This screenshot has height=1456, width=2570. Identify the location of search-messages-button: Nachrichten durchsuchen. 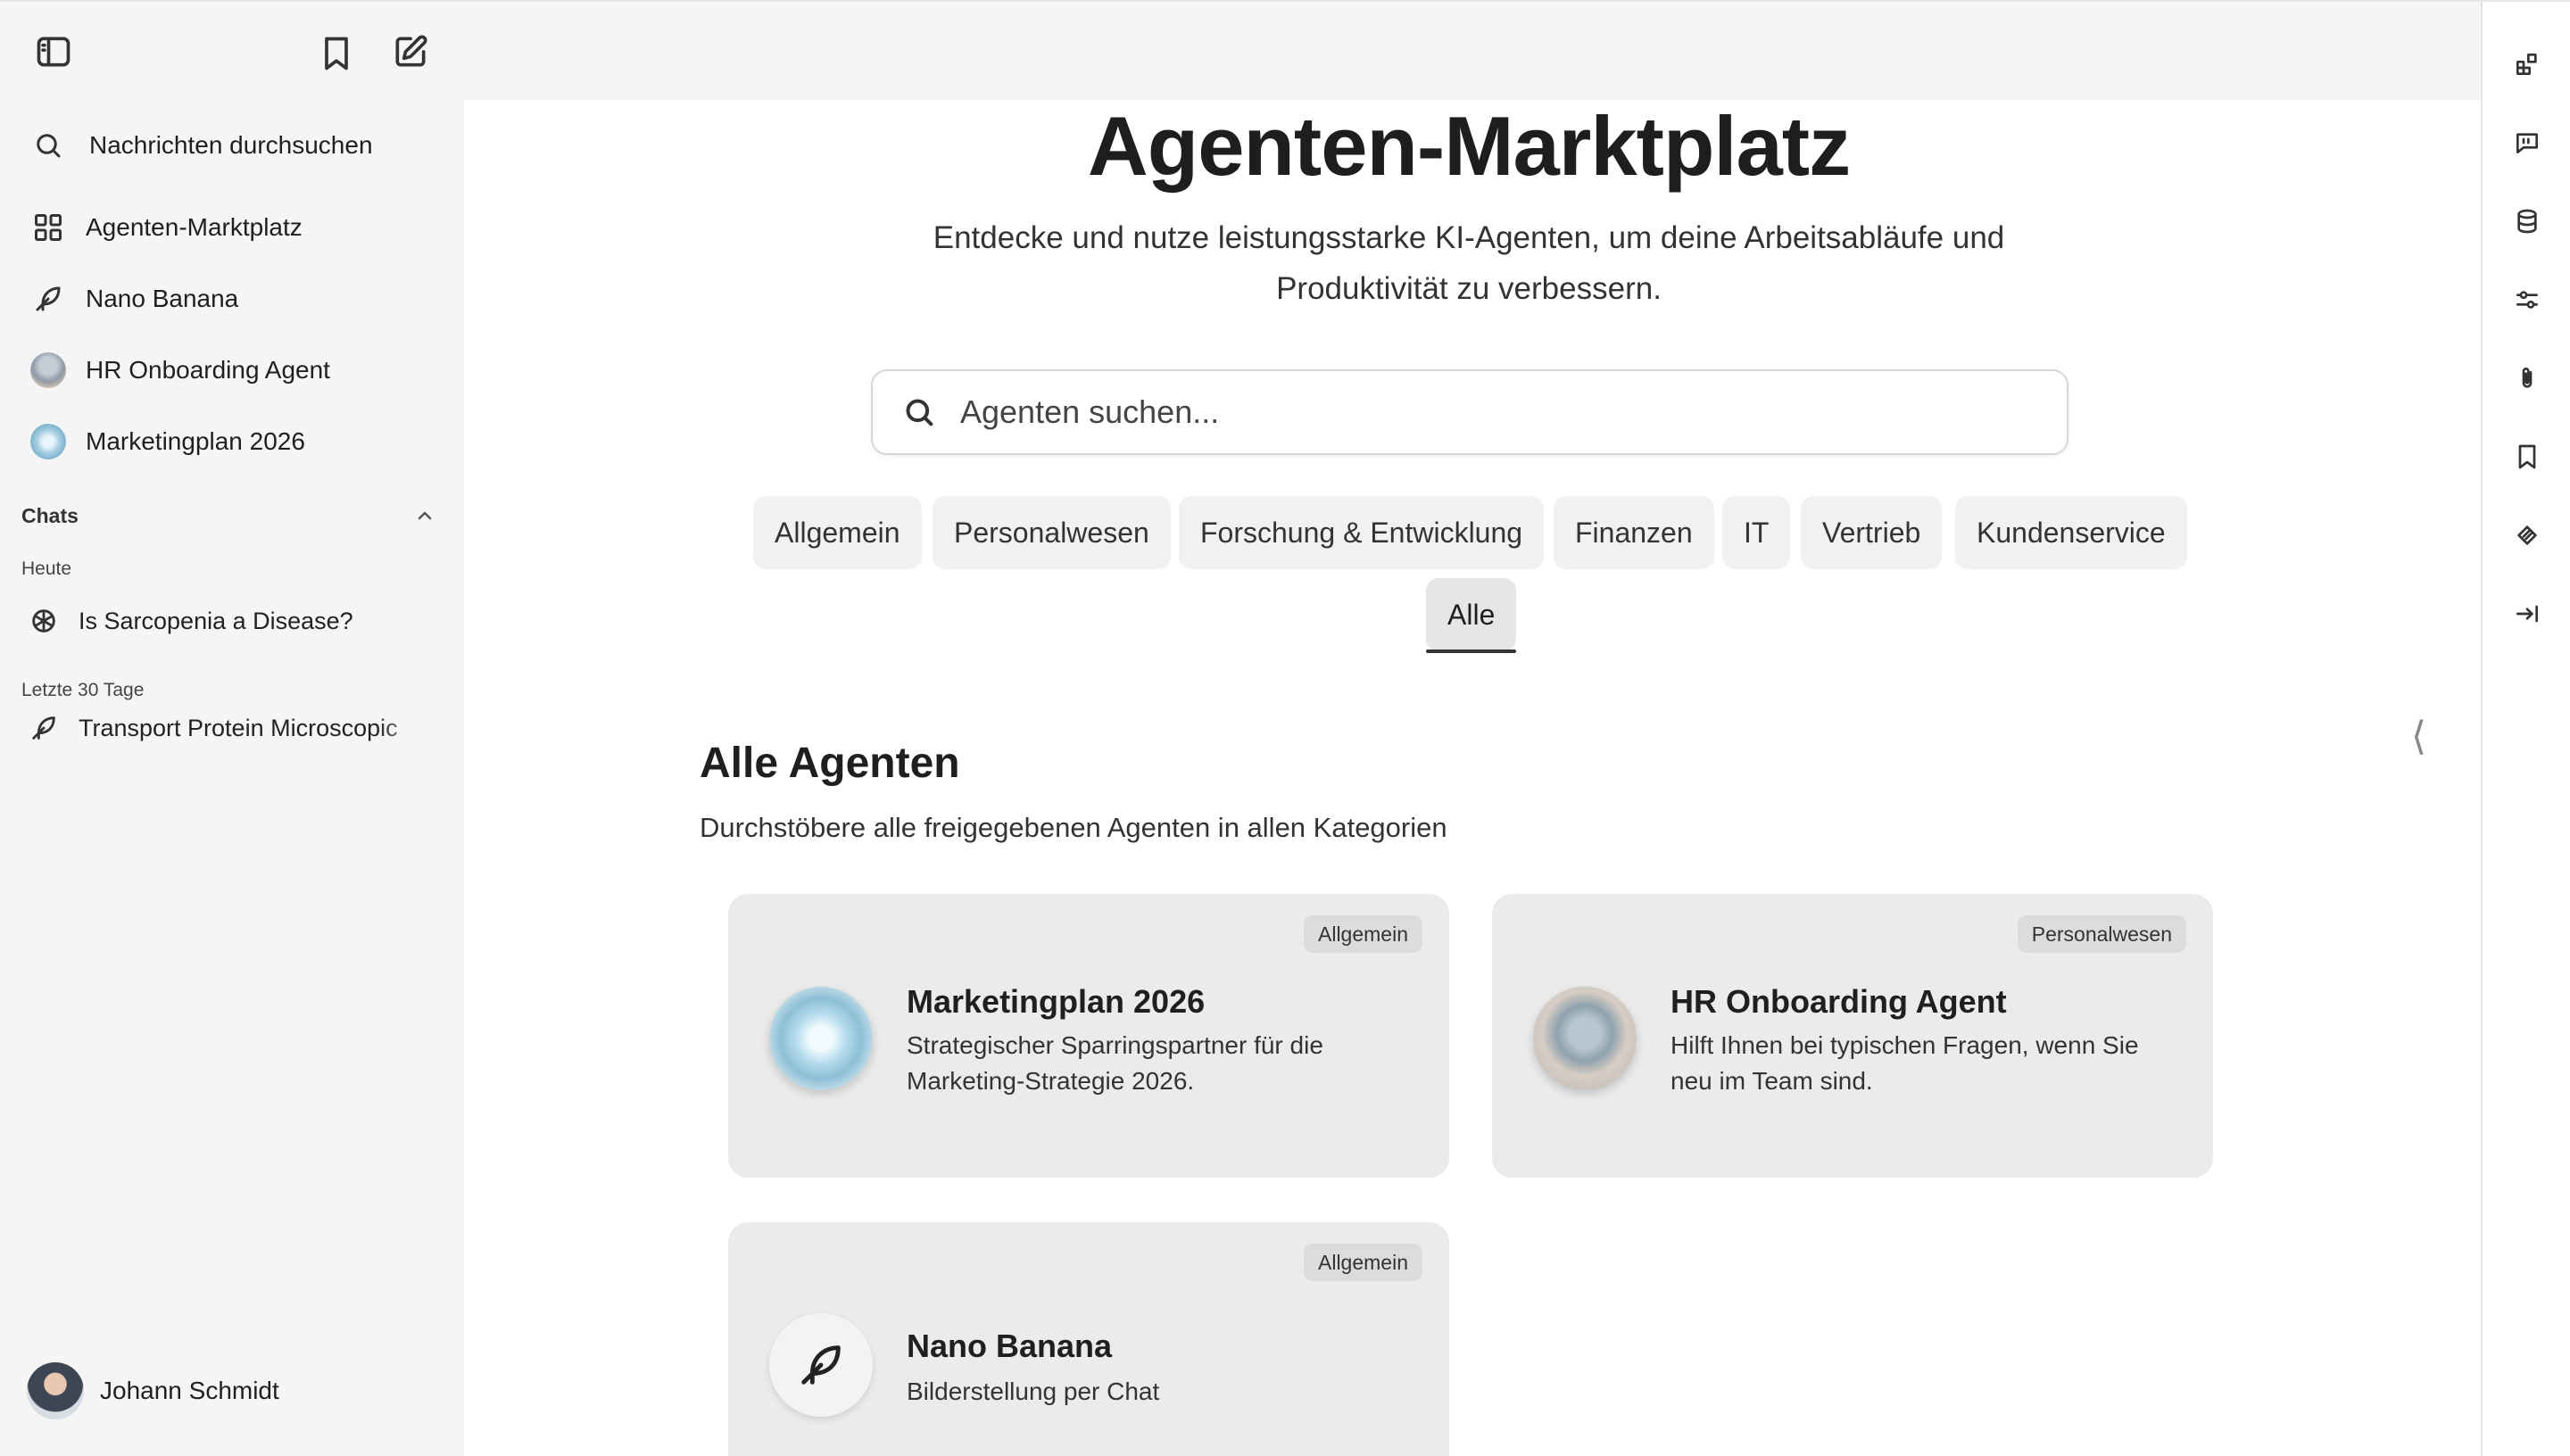
(232, 145).